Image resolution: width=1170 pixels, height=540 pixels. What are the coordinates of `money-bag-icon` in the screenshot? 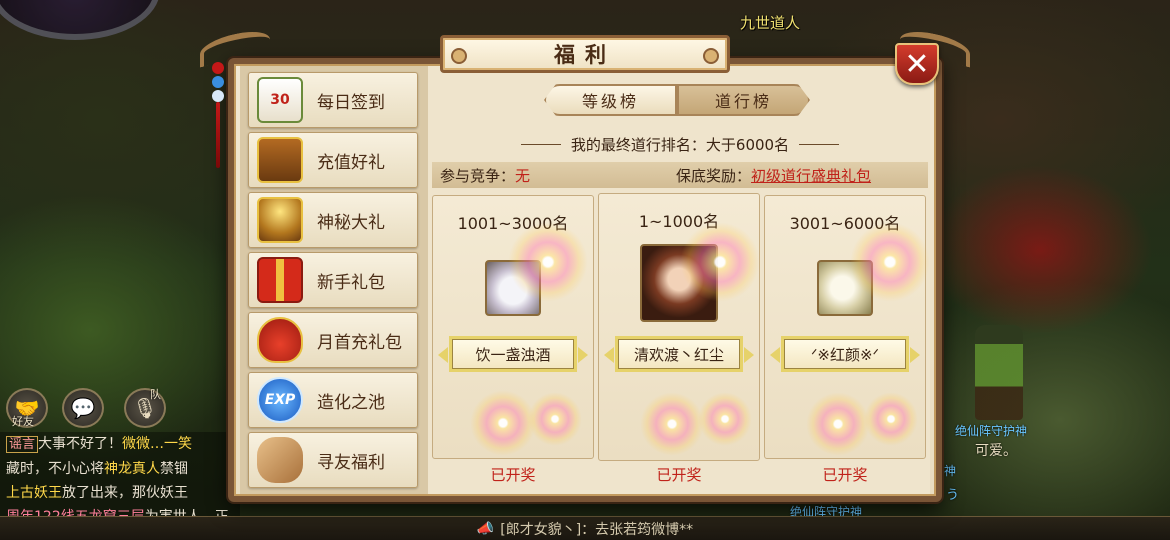 It's located at (280, 340).